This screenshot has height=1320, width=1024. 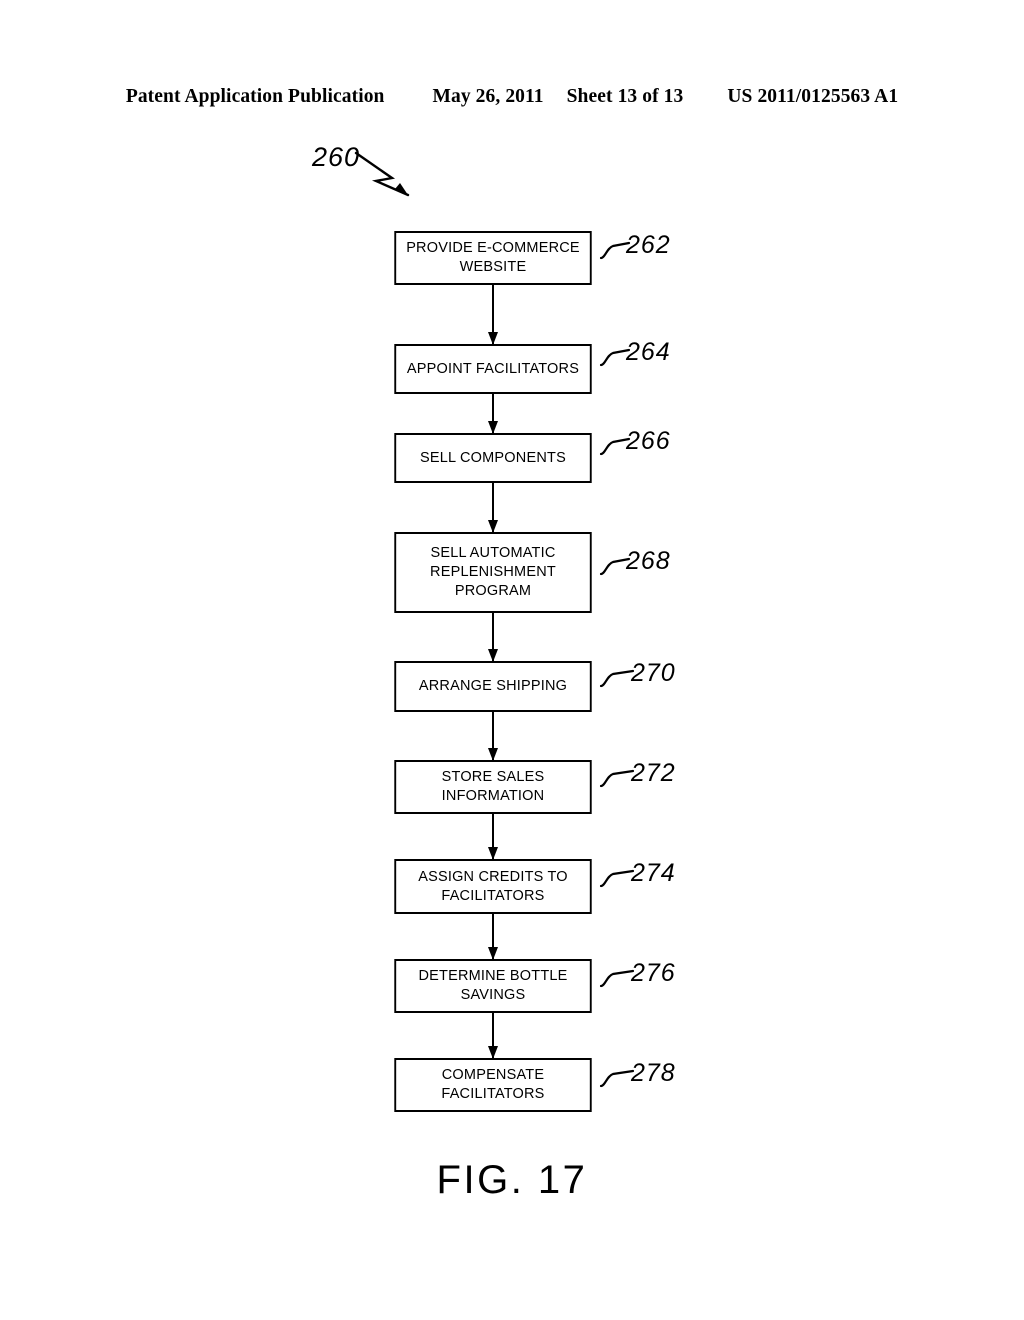 I want to click on ref-numeral-266: 266, so click(x=648, y=441).